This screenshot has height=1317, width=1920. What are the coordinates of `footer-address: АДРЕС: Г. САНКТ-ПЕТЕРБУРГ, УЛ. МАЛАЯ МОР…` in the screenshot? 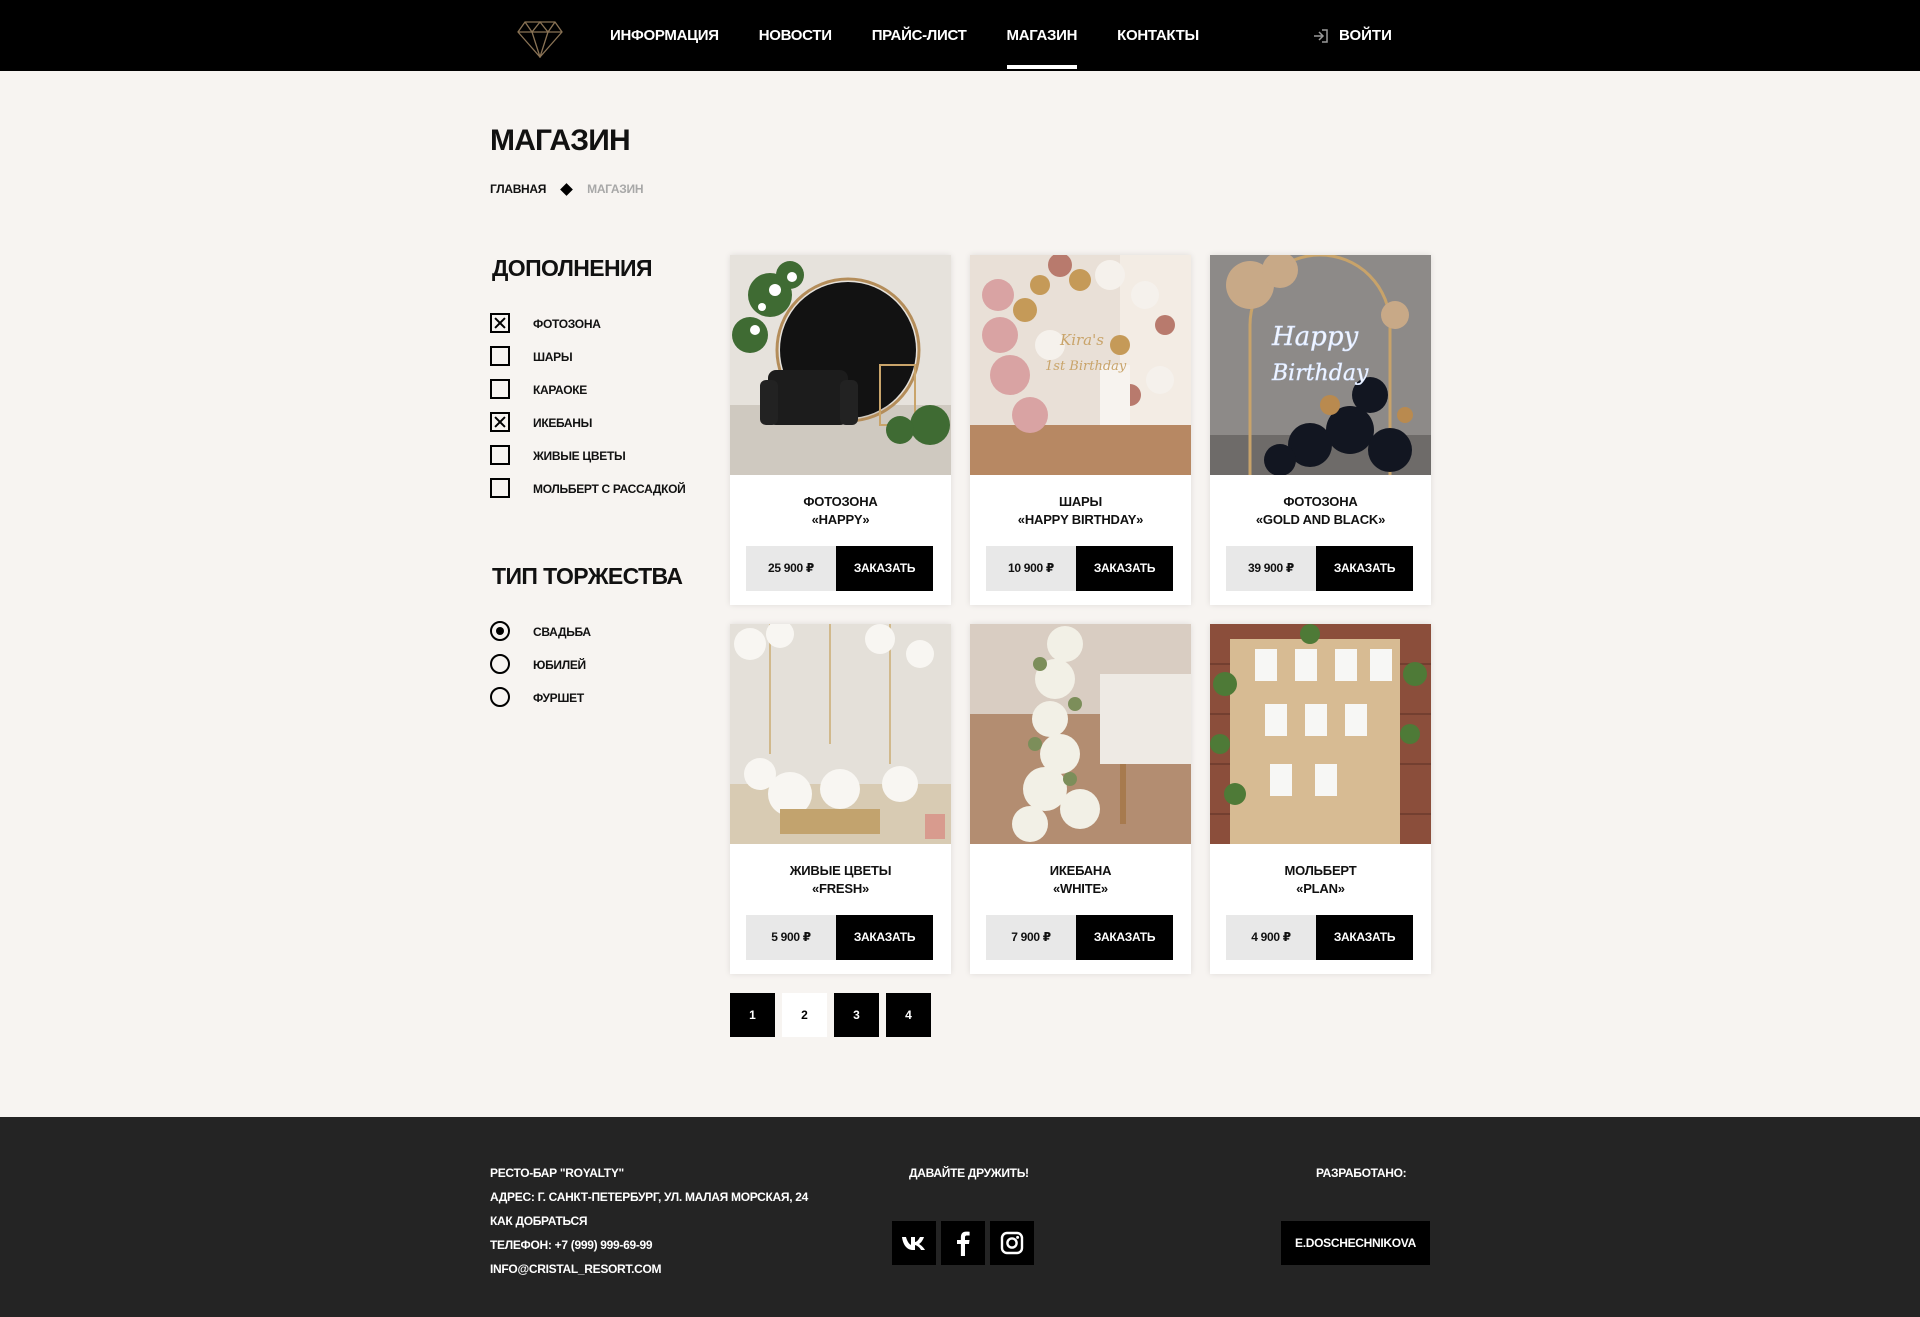 It's located at (649, 1197).